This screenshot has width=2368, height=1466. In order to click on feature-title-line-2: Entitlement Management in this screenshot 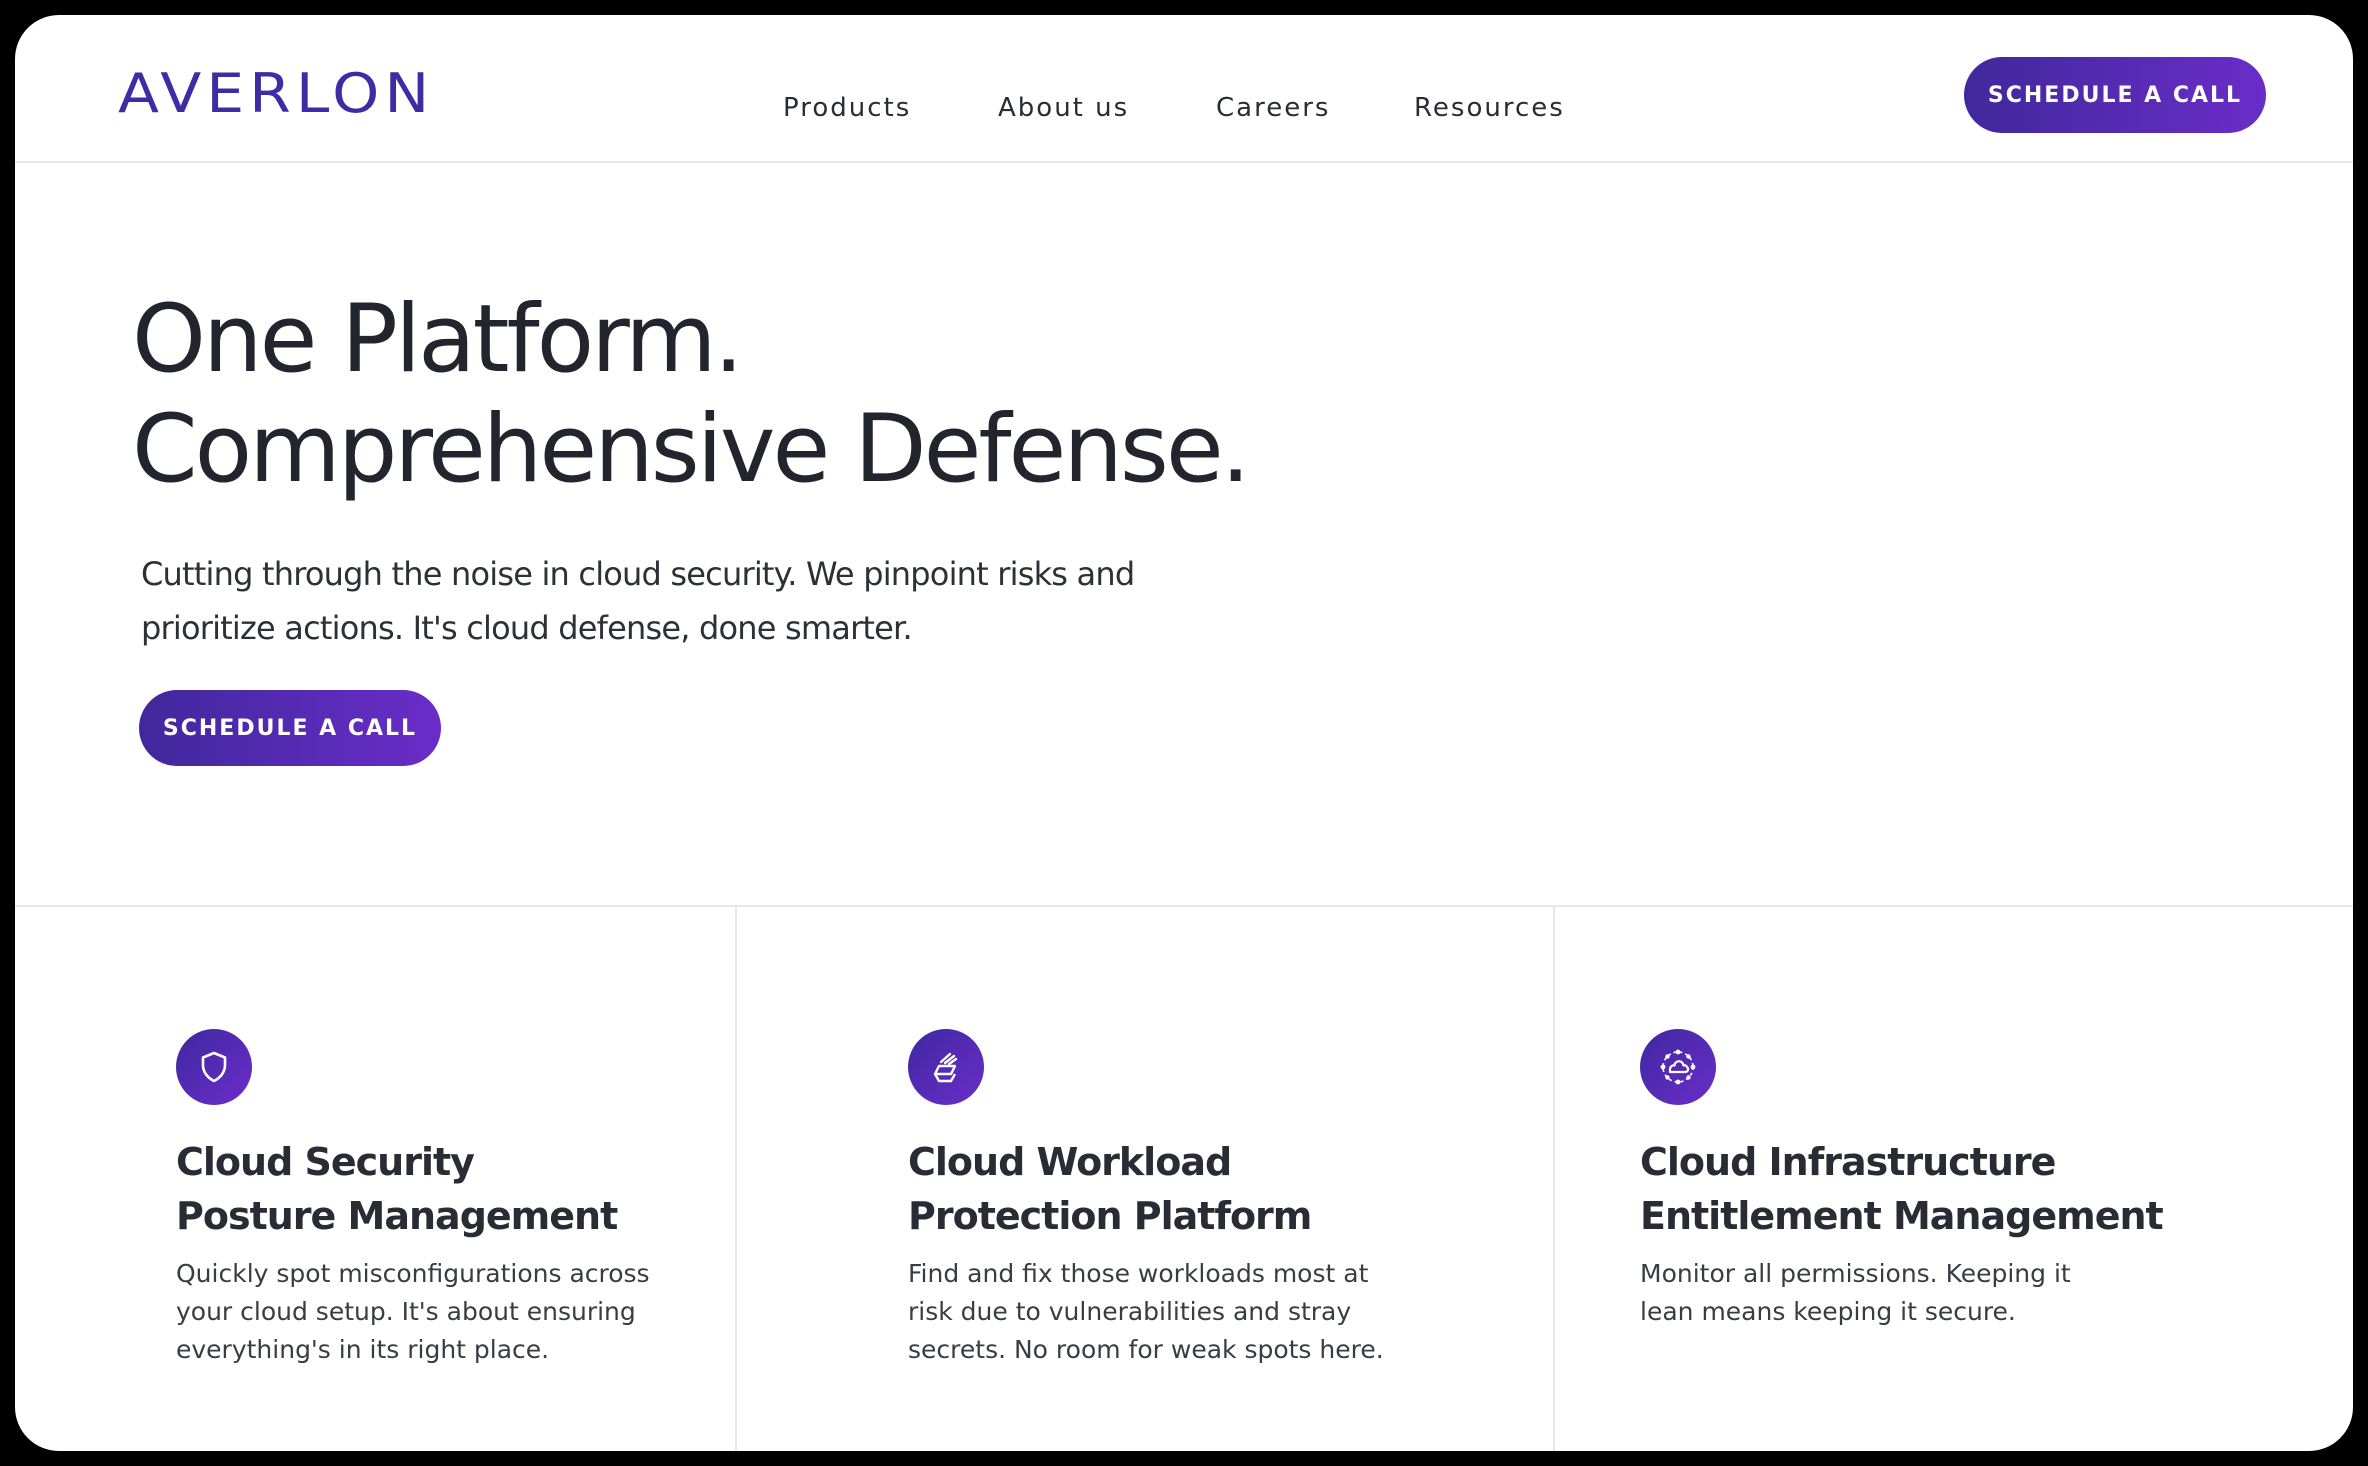, I will do `click(1902, 1216)`.